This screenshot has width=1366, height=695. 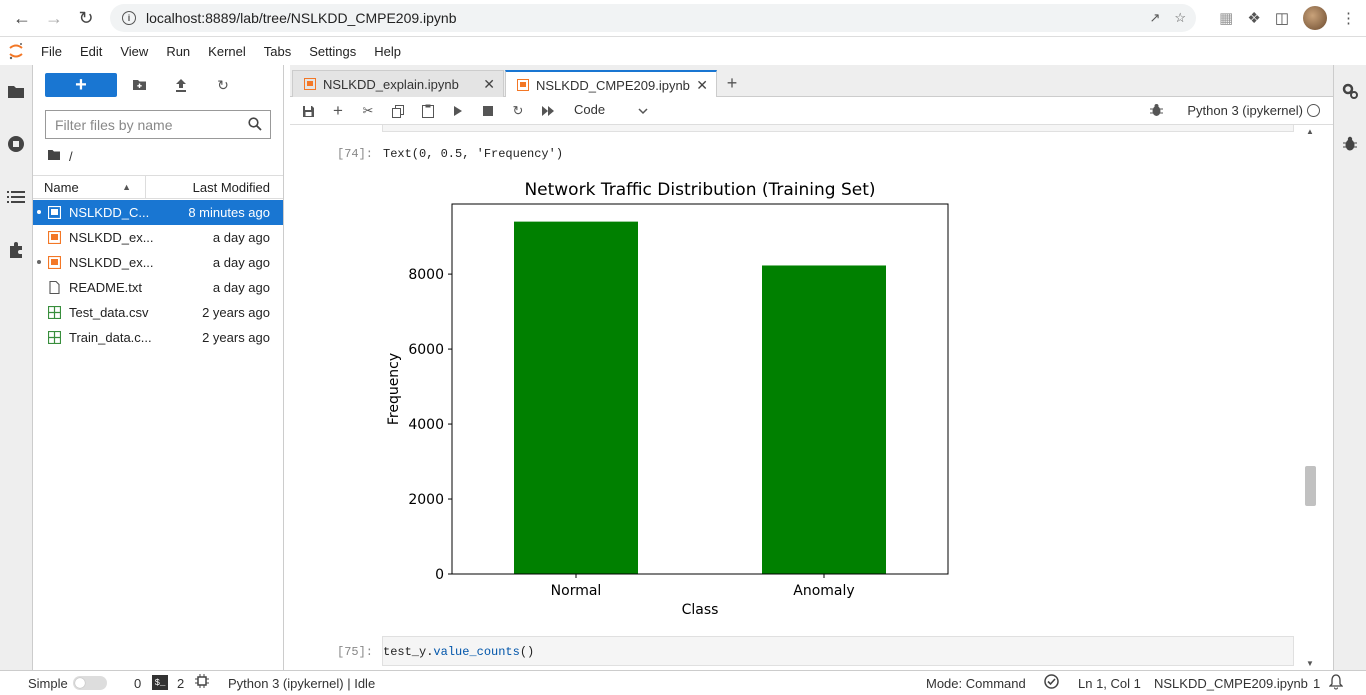 I want to click on running-kernels-icon, so click(x=16, y=144).